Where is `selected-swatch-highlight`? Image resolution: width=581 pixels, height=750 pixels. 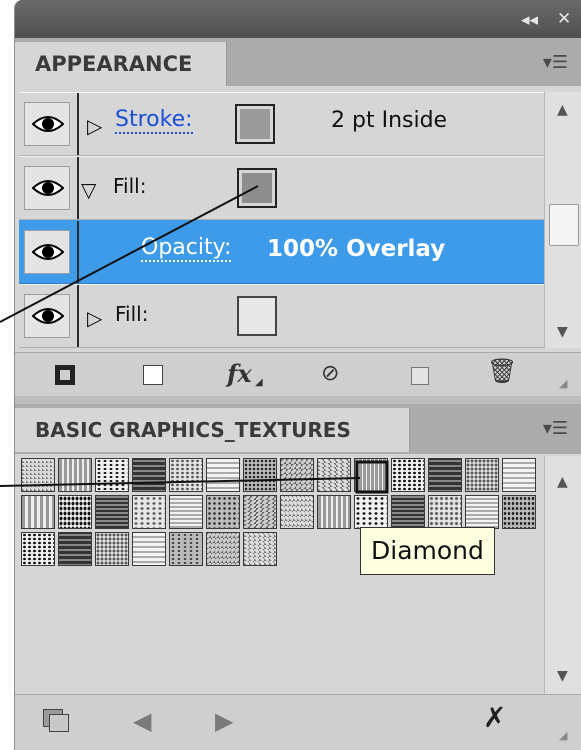 selected-swatch-highlight is located at coordinates (372, 477).